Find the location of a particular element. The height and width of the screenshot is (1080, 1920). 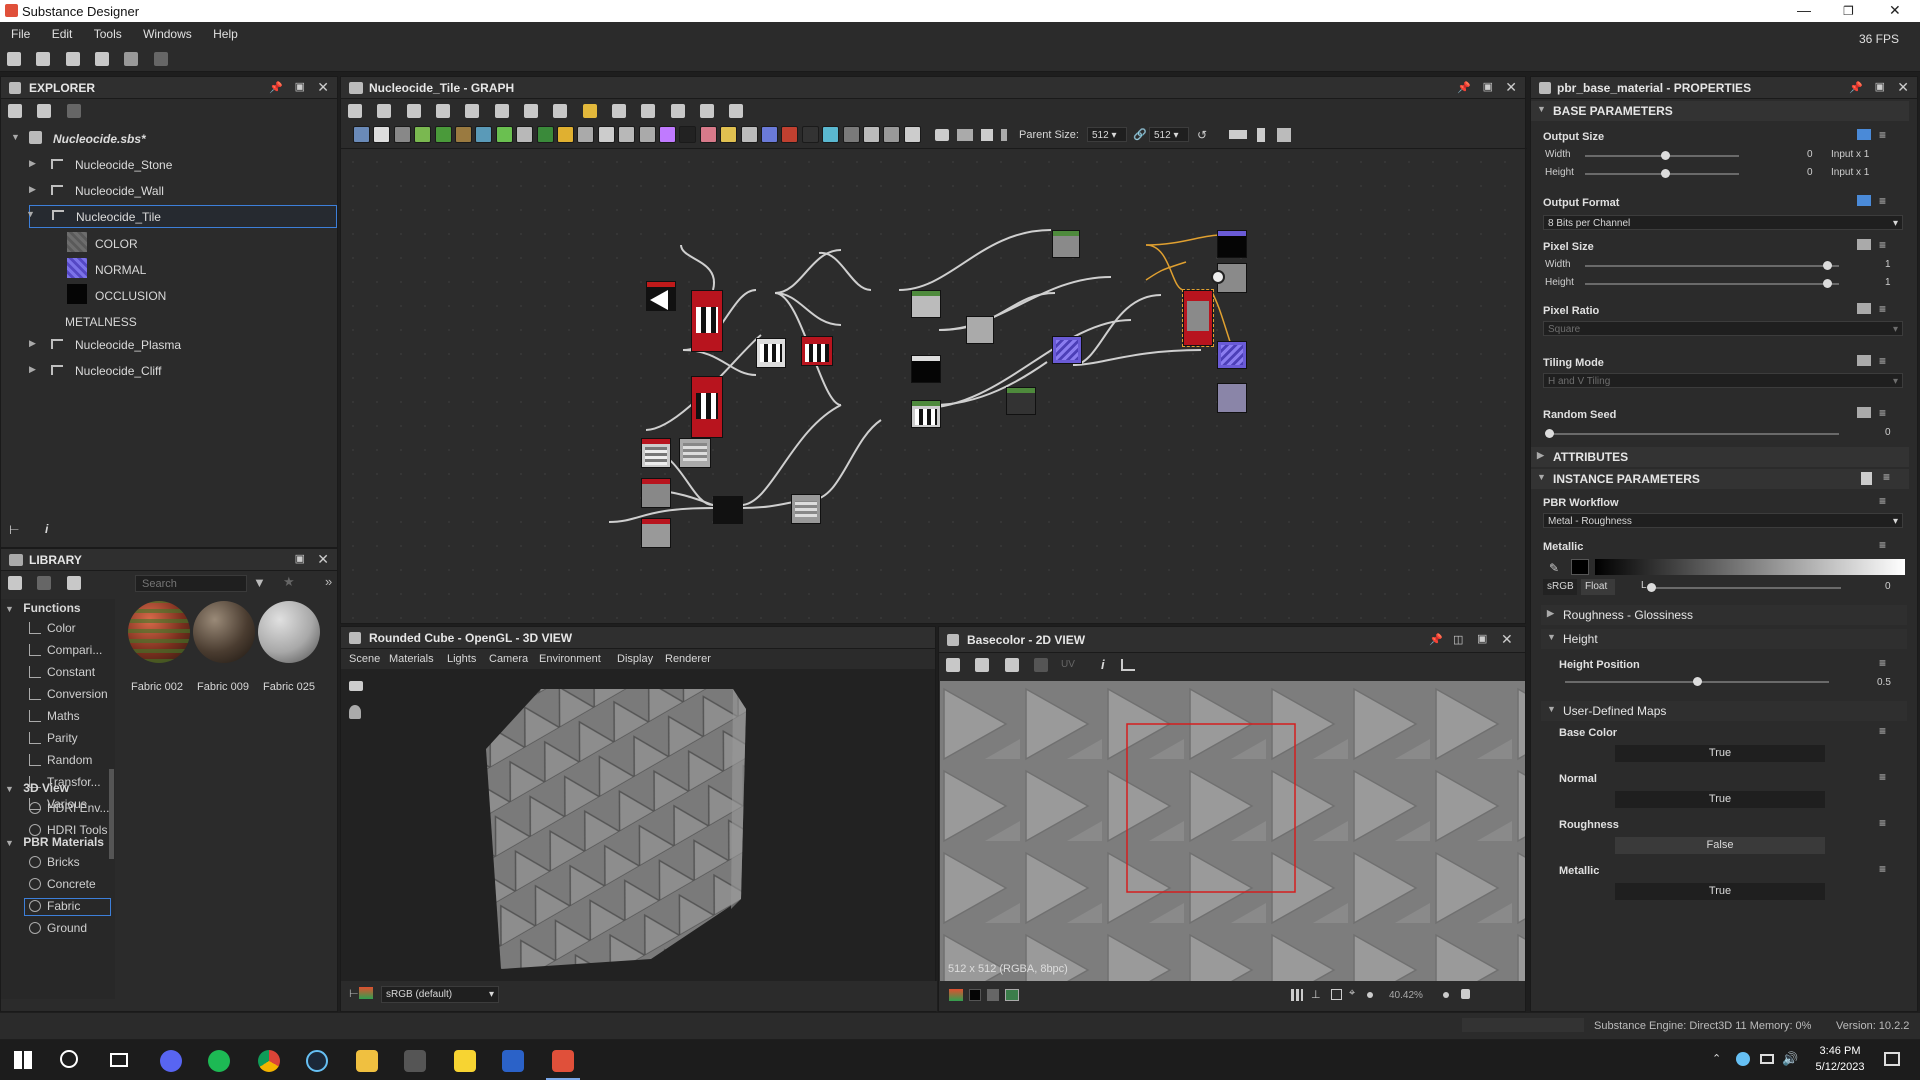

output-width-value: 0 is located at coordinates (1810, 154).